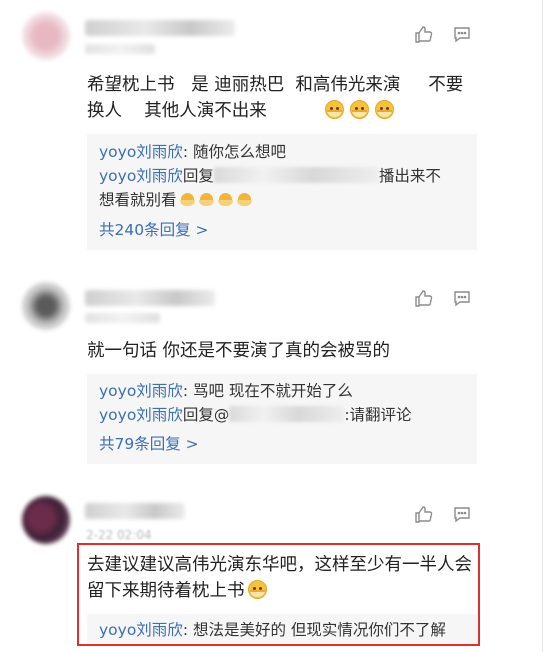  I want to click on reply-item: yoyo刘雨欣回复 播出来不, so click(270, 176).